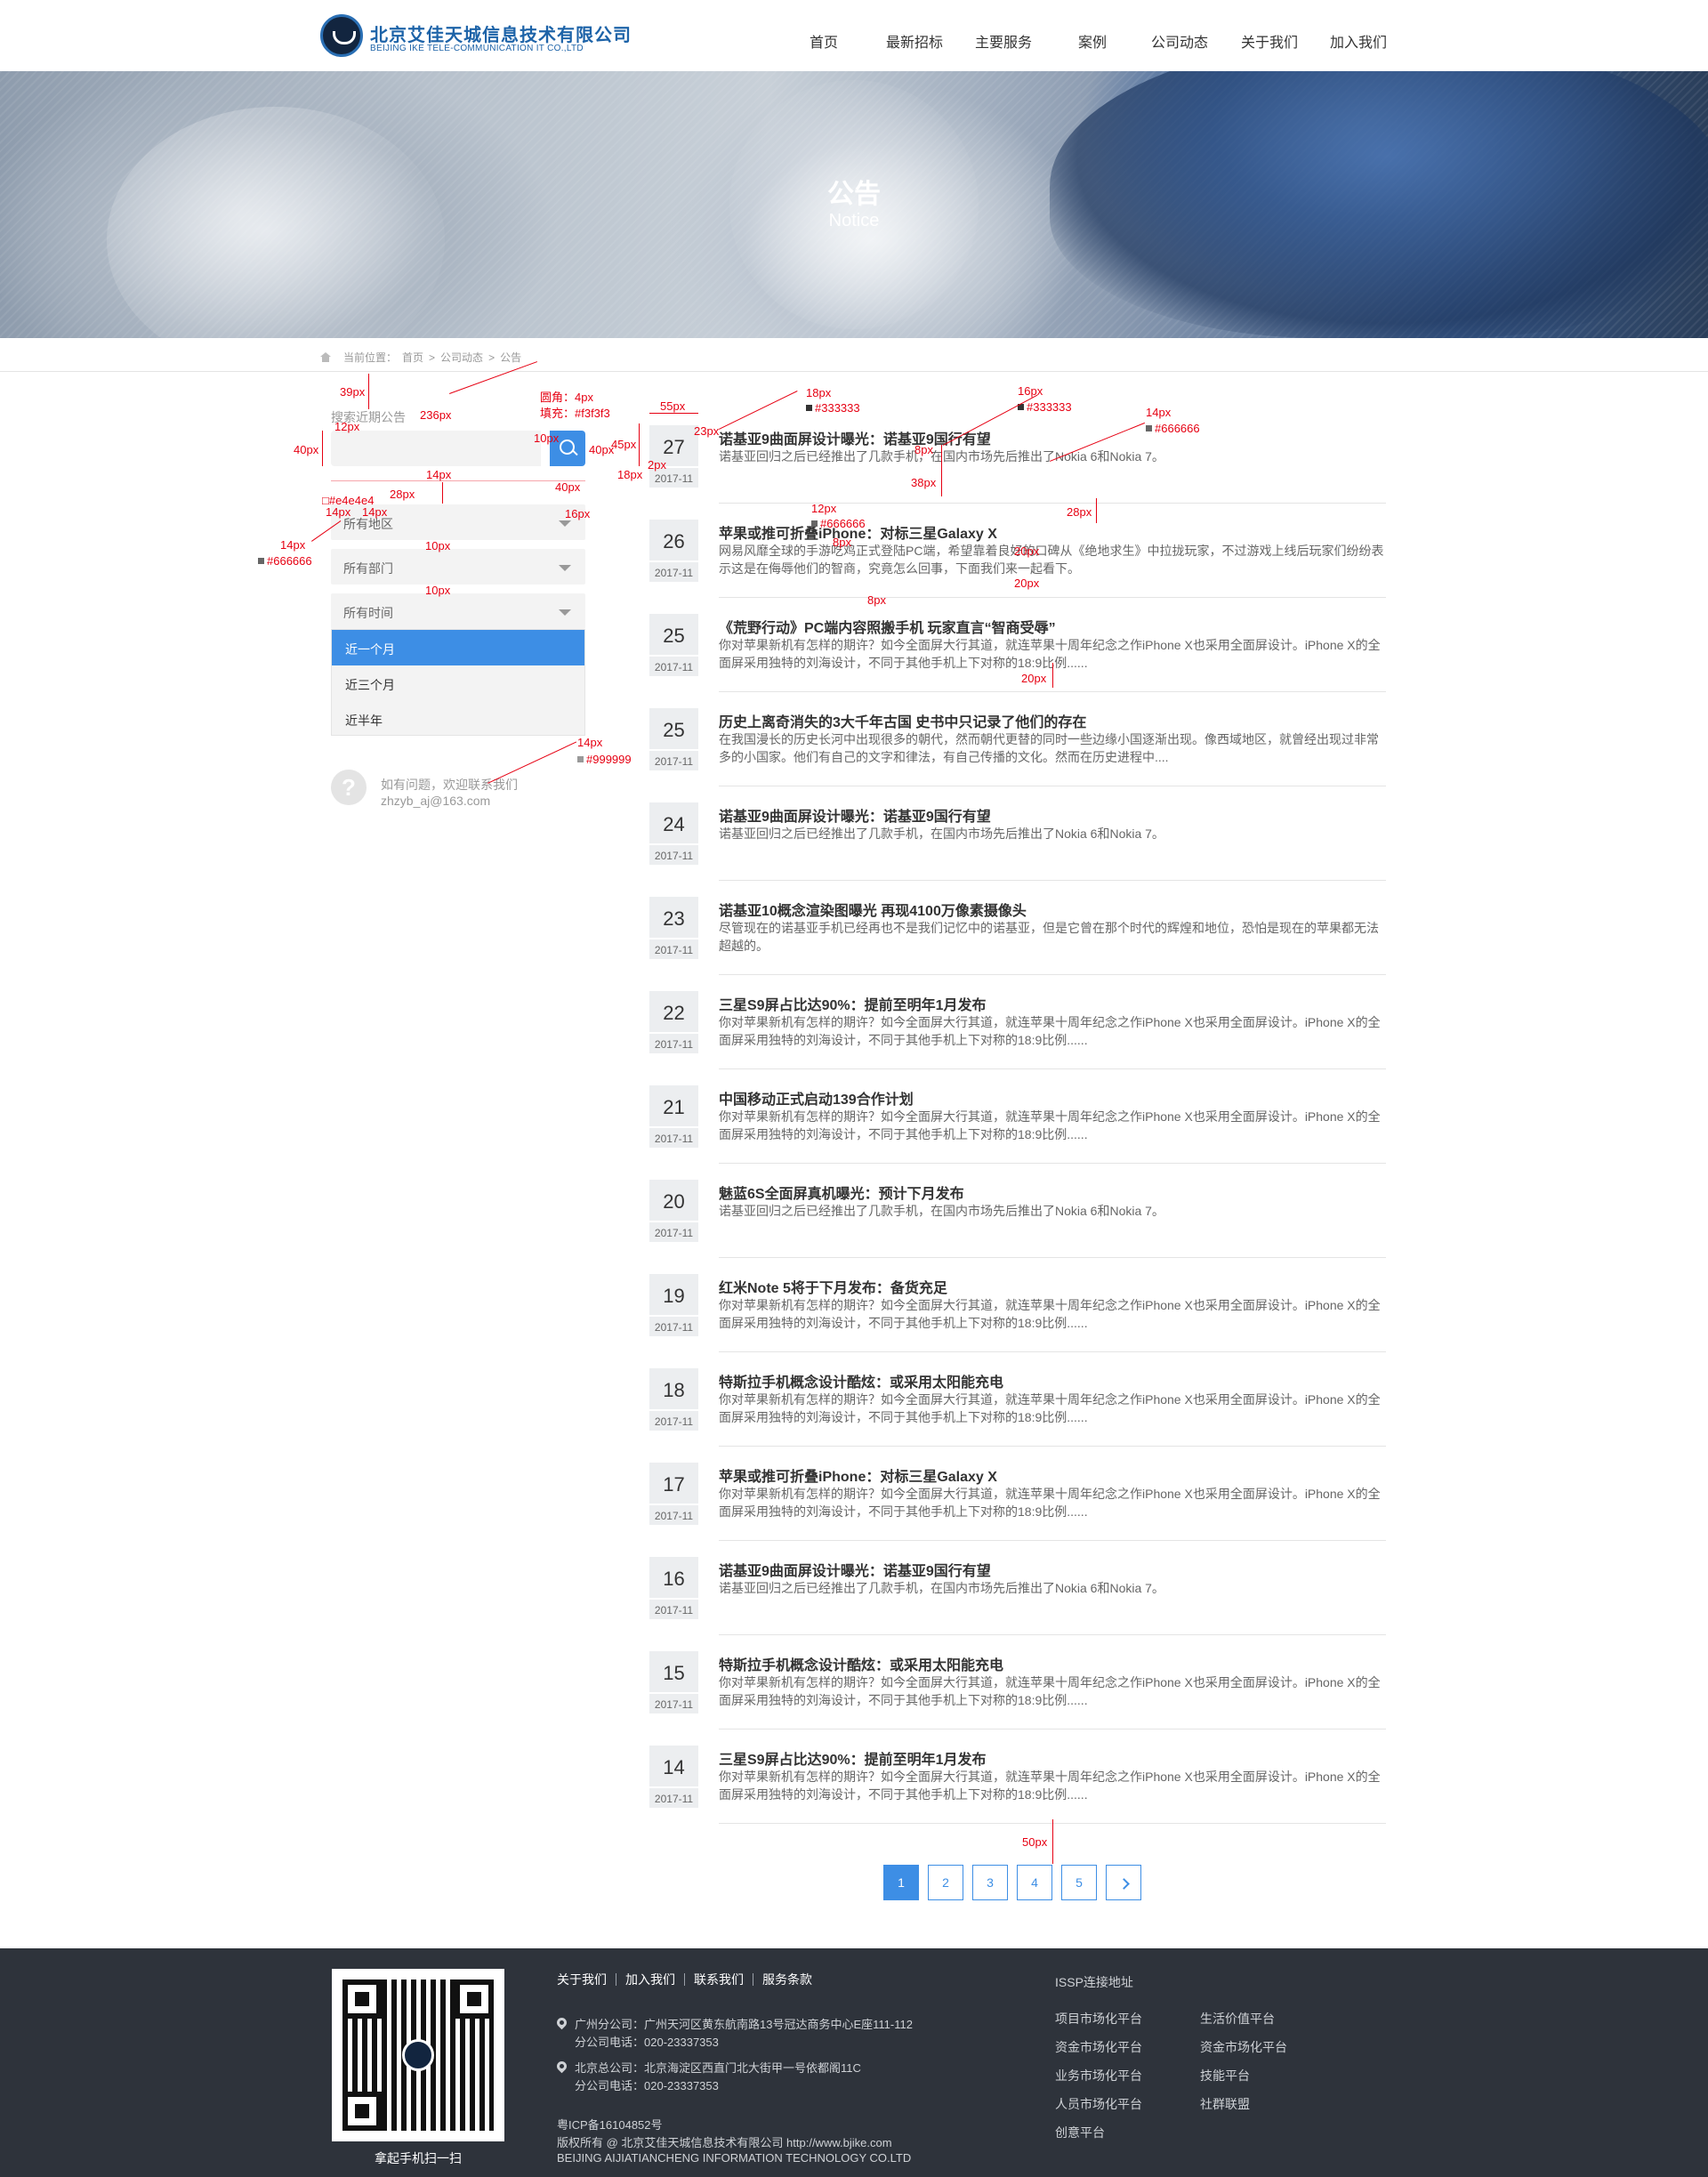 This screenshot has width=1708, height=2177. What do you see at coordinates (816, 1098) in the screenshot?
I see `news-title: 中国移动正式启动139合作计划` at bounding box center [816, 1098].